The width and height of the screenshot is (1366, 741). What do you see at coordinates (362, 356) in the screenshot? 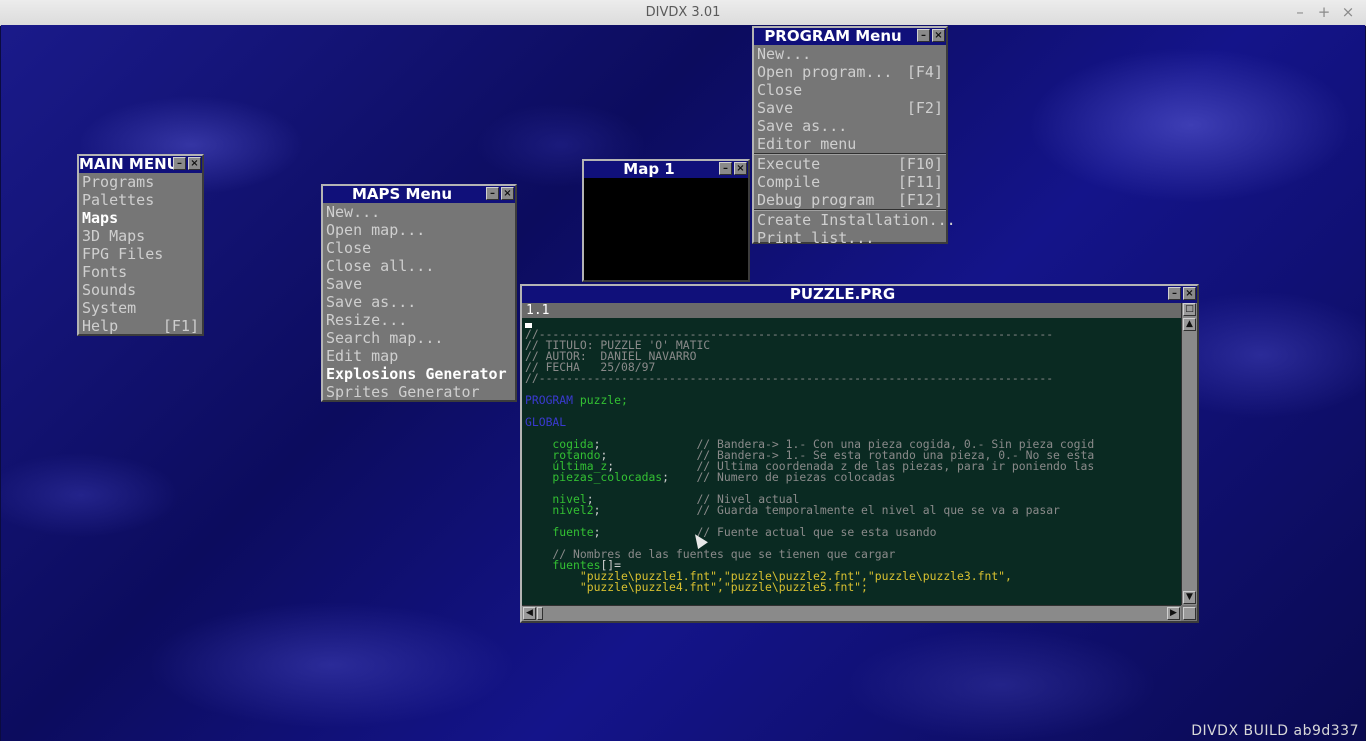
I see `menu-item-label: Edit map` at bounding box center [362, 356].